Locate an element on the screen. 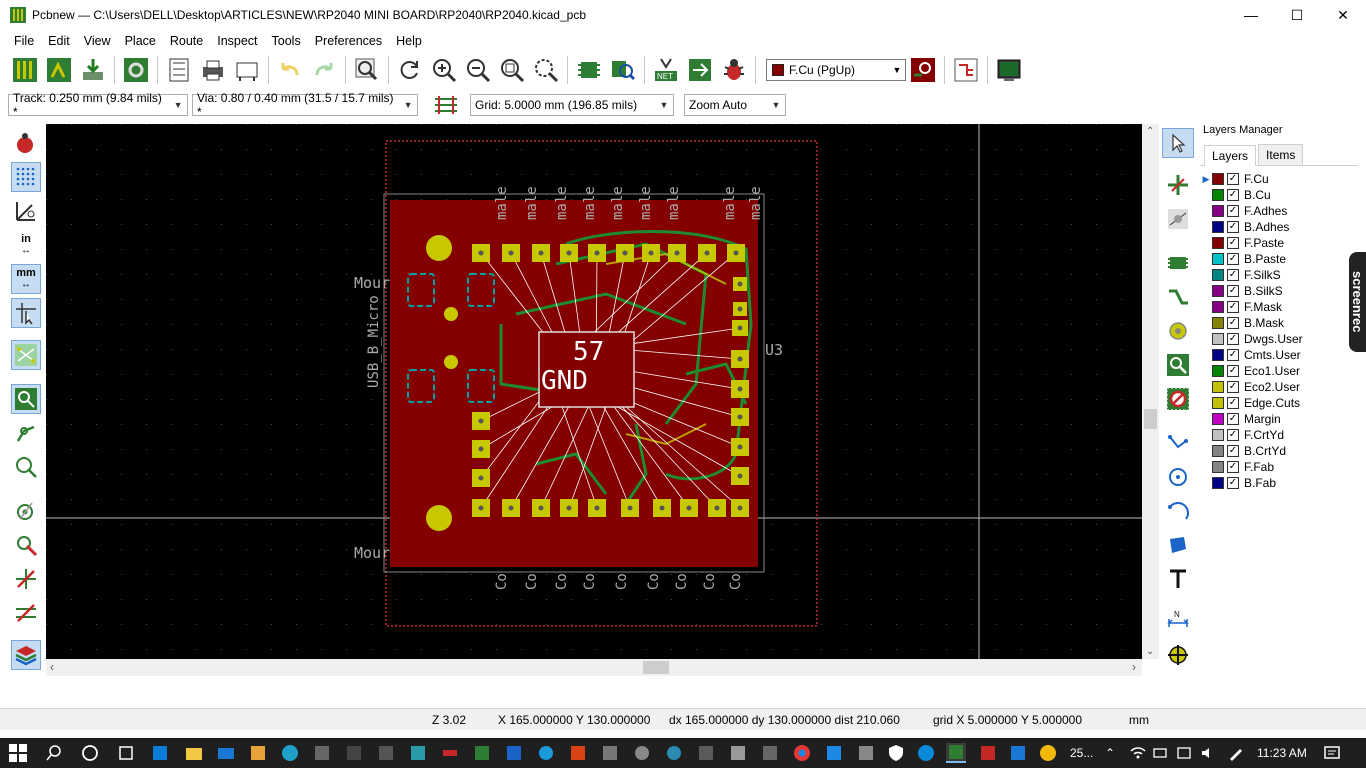 The width and height of the screenshot is (1366, 768). find-icon is located at coordinates (367, 70).